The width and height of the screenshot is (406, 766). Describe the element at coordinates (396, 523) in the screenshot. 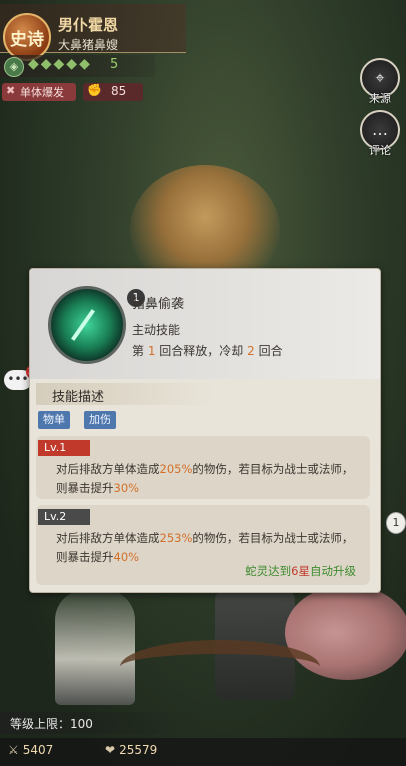

I see `side-count-badge: 1` at that location.